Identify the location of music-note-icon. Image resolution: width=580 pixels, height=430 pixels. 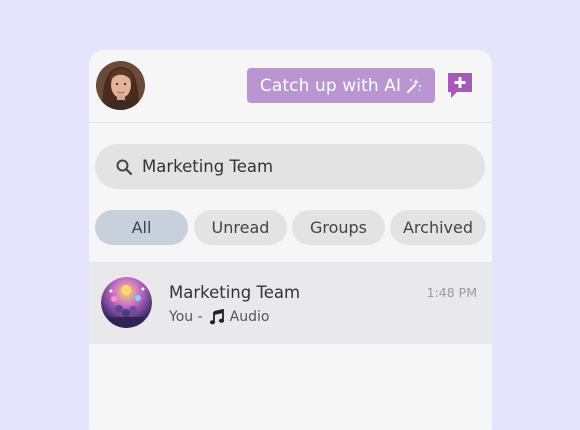
(216, 317).